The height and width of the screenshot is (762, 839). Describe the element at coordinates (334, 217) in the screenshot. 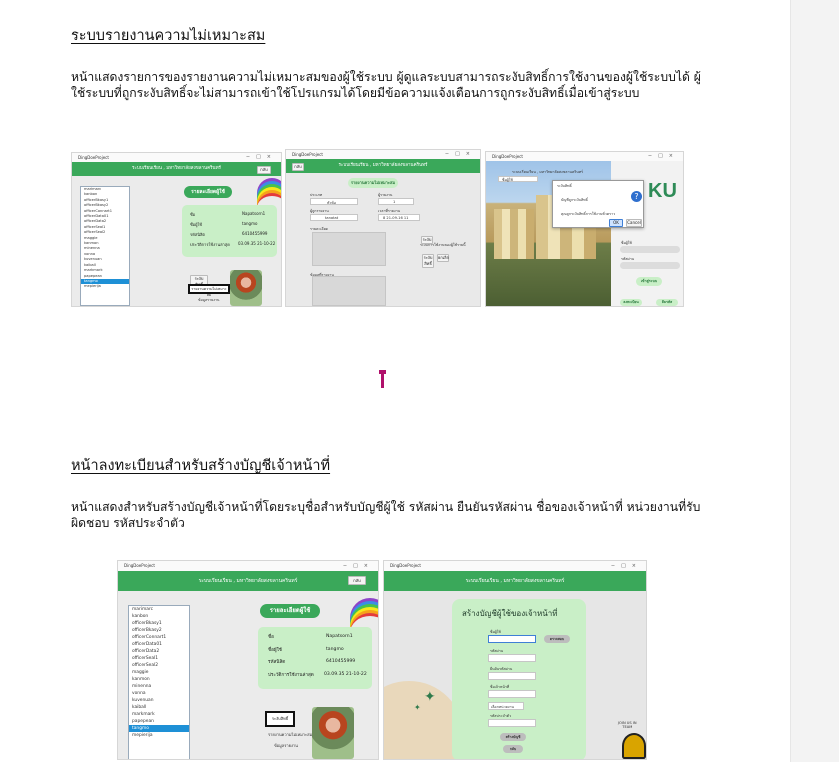

I see `reported-field: tanatat` at that location.